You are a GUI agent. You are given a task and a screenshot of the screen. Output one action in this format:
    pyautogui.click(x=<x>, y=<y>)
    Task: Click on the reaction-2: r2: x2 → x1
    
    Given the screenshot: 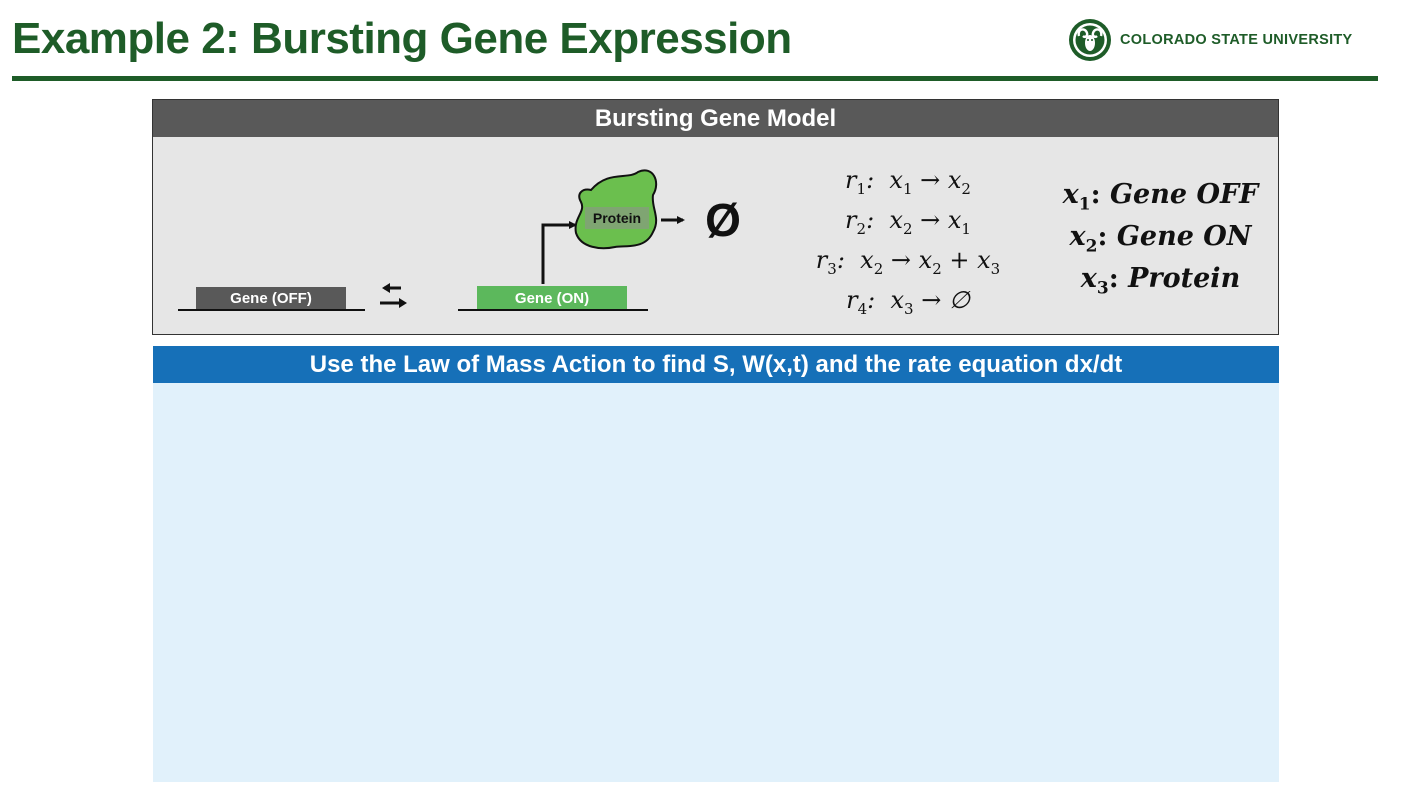 What is the action you would take?
    pyautogui.click(x=908, y=222)
    